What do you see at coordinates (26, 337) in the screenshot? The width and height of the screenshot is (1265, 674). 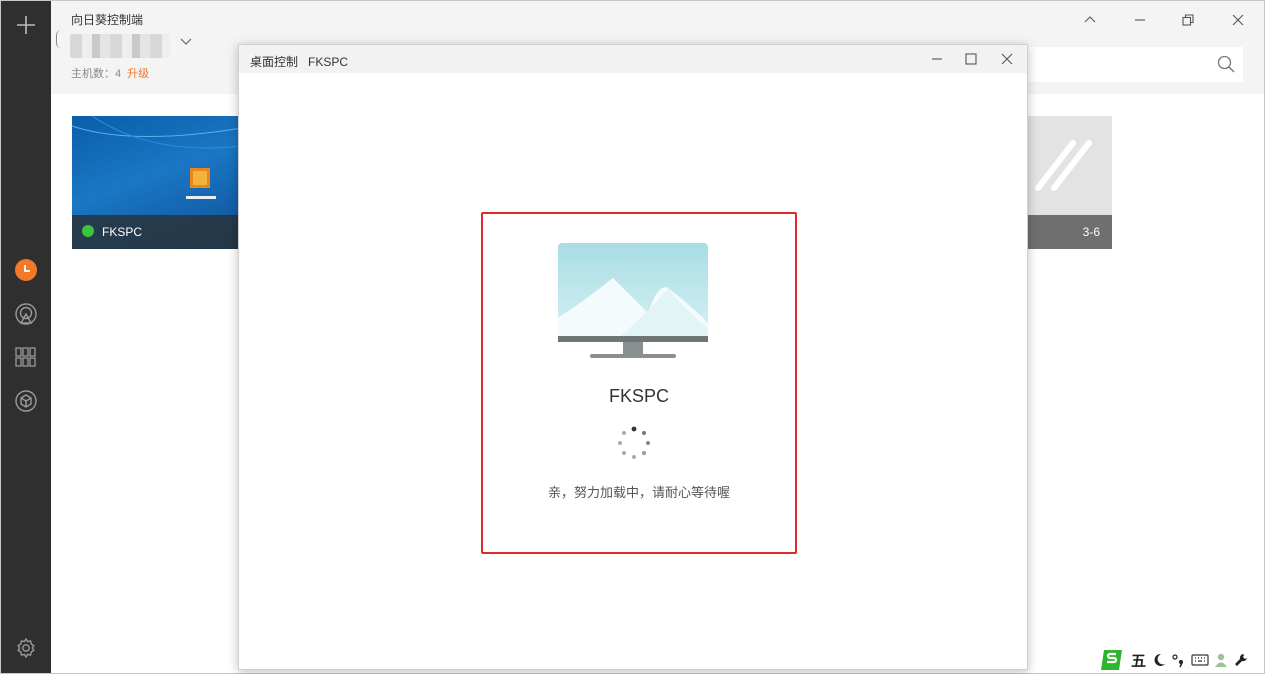 I see `sidebar` at bounding box center [26, 337].